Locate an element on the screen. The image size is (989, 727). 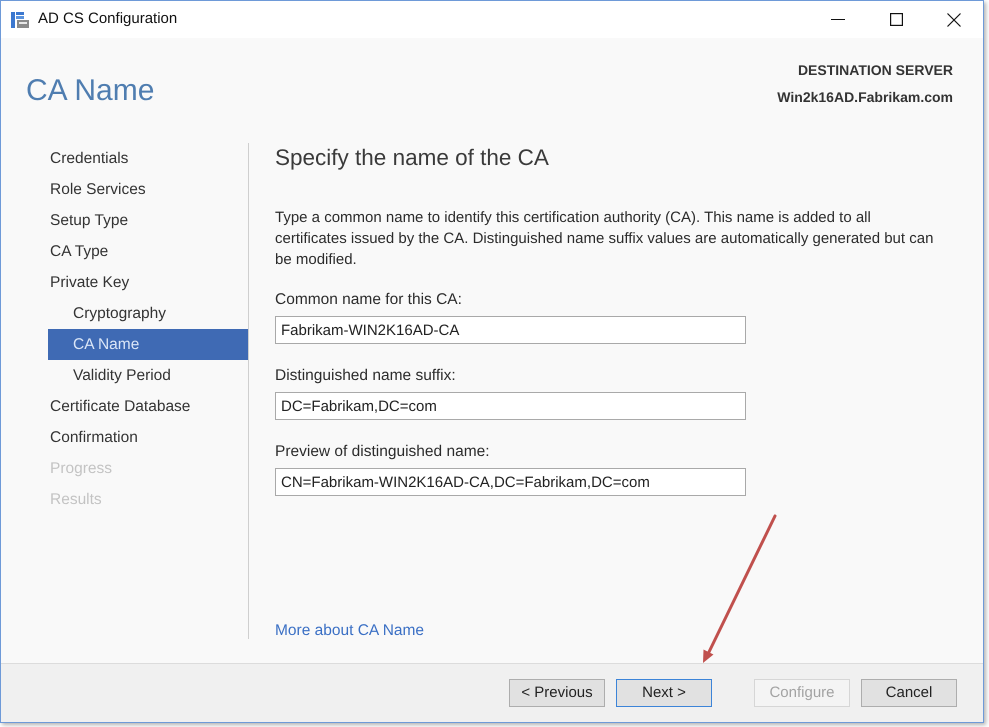
sidebar-item: Cryptography is located at coordinates (148, 313).